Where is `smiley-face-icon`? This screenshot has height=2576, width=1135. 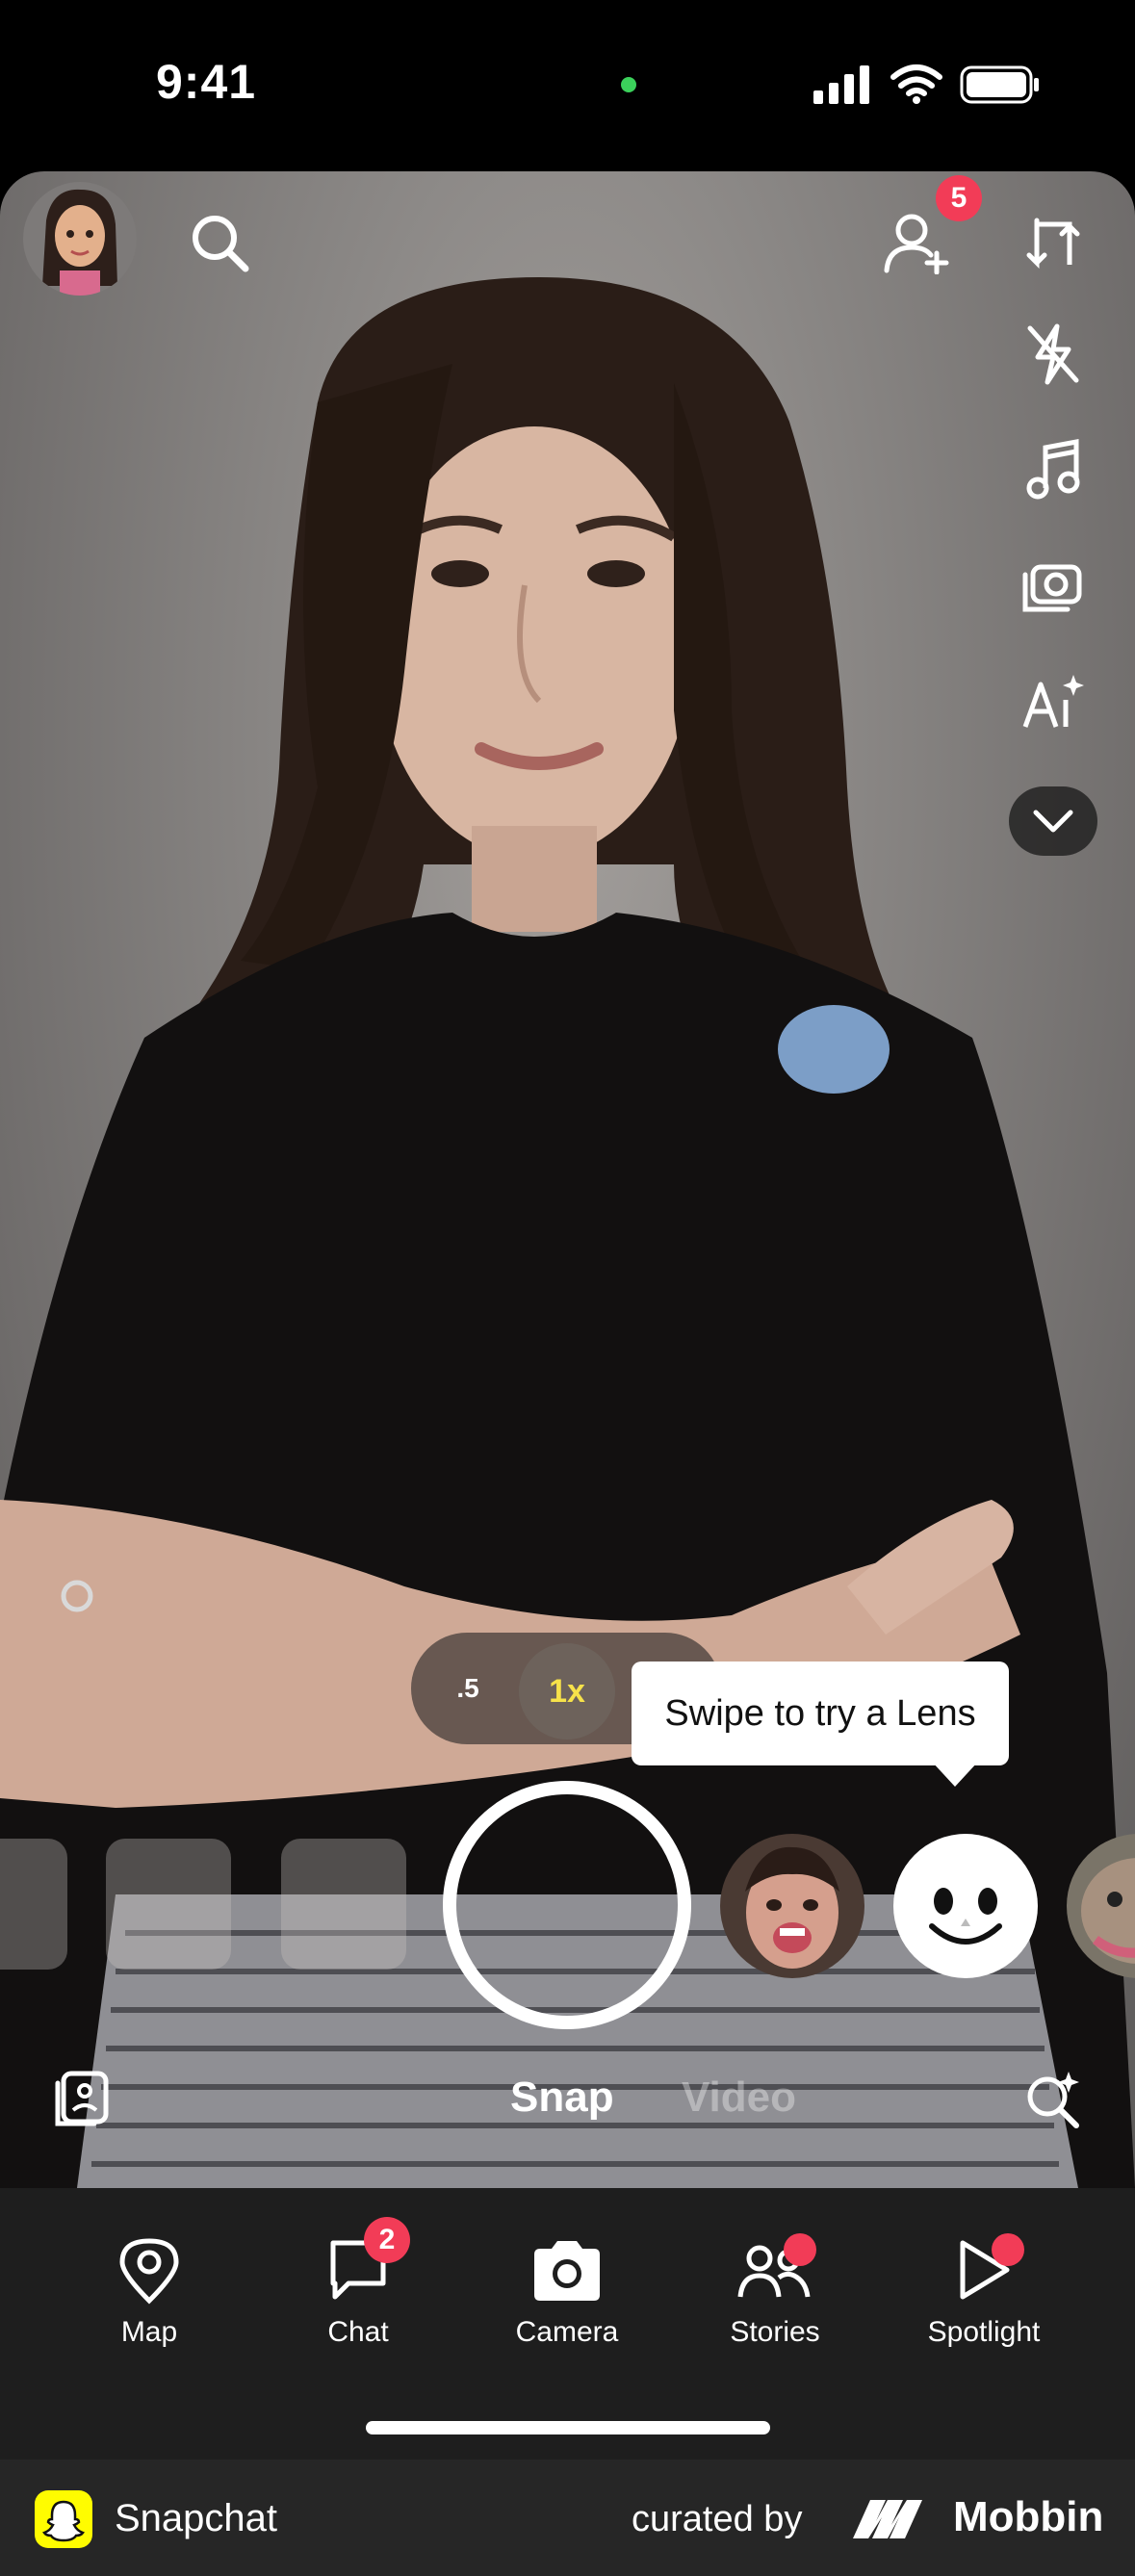 smiley-face-icon is located at coordinates (965, 1916).